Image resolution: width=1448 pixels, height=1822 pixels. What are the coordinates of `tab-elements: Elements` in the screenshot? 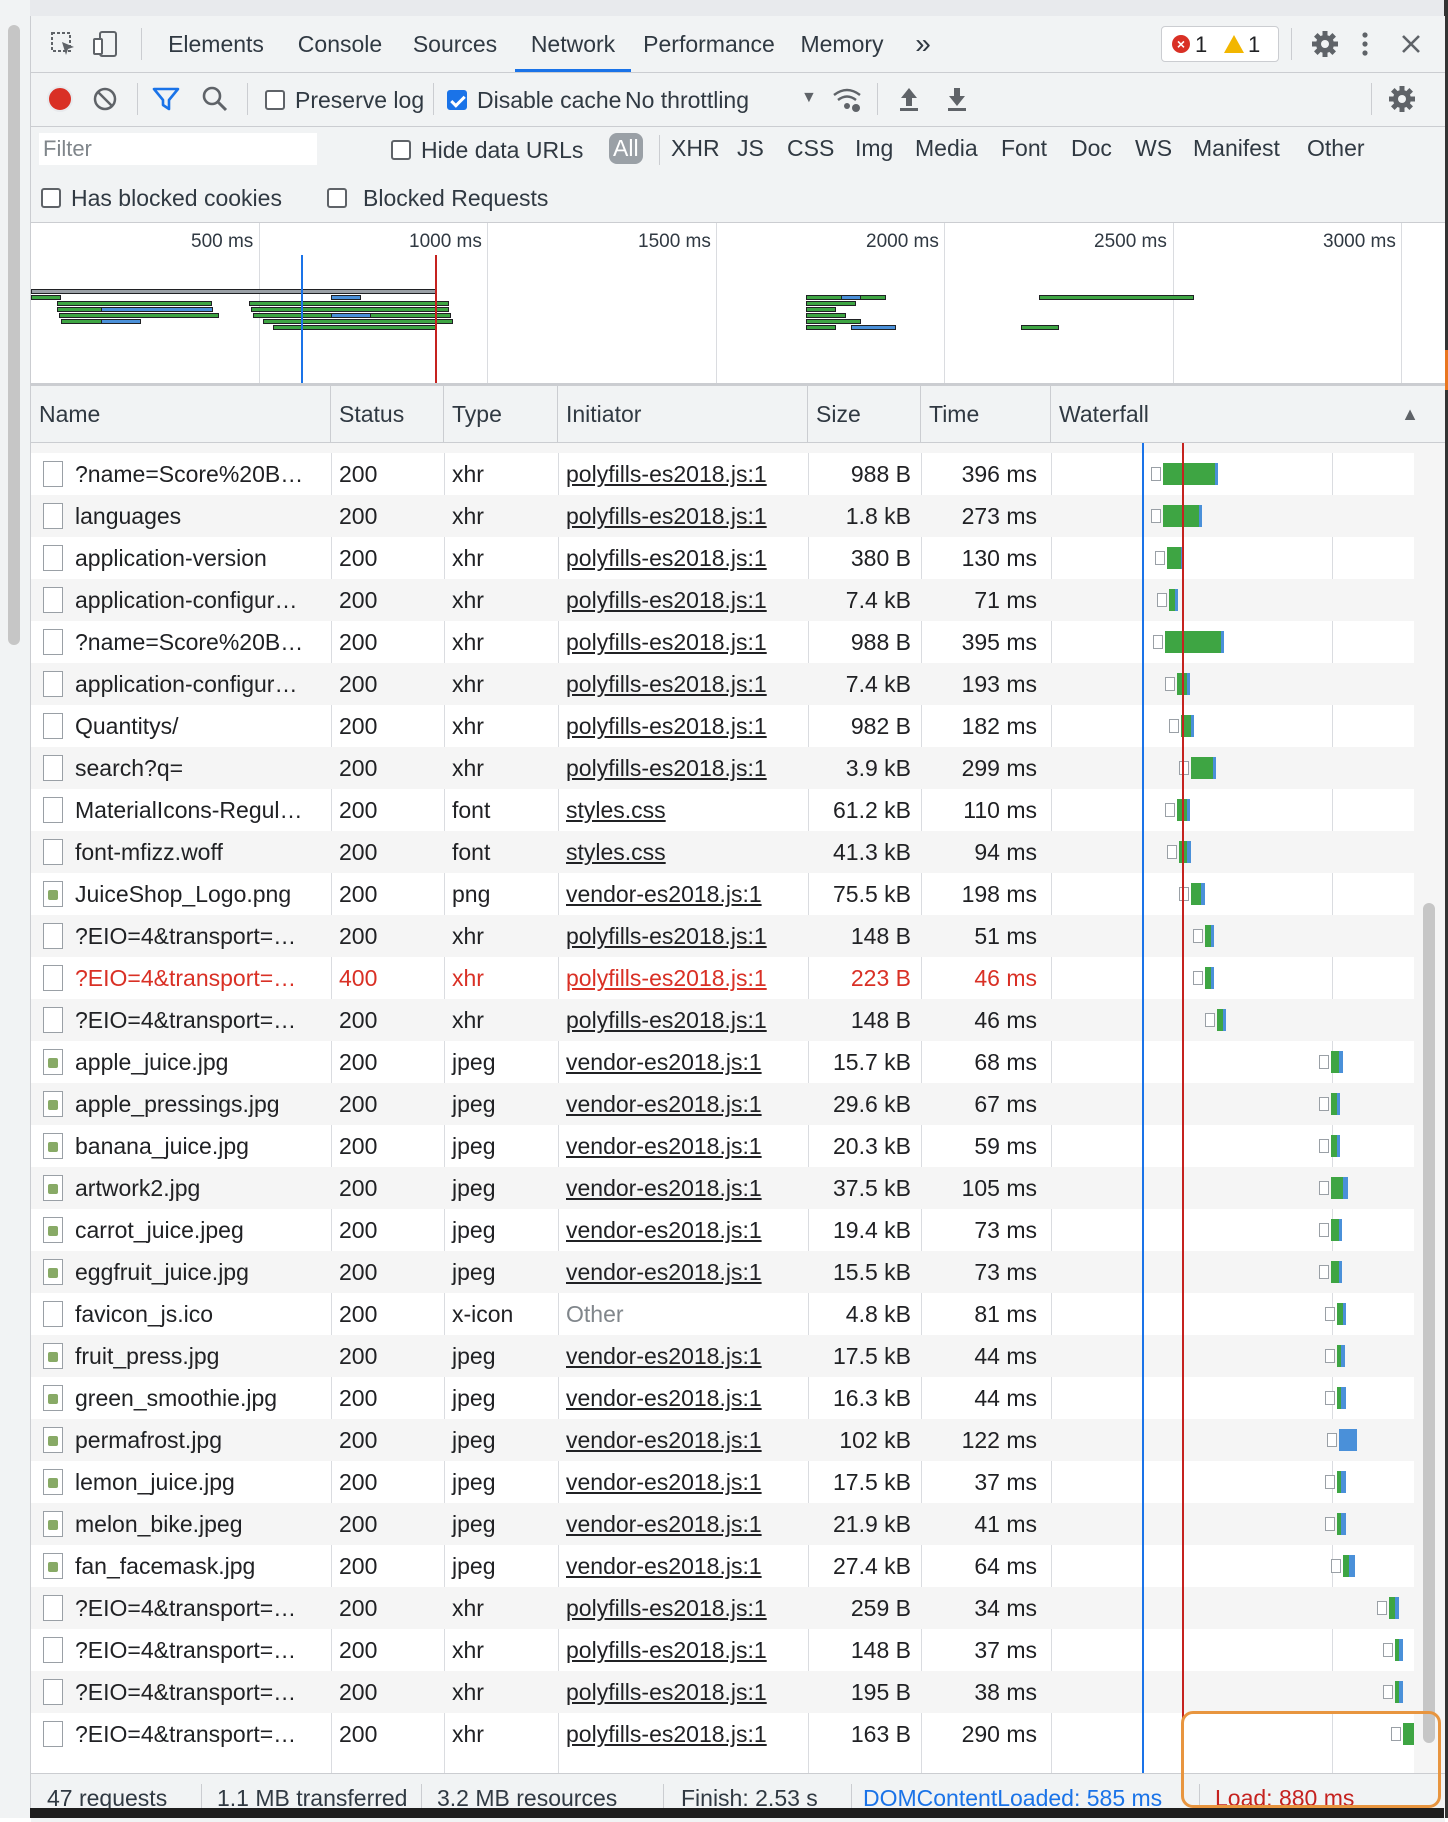 It's located at (216, 44).